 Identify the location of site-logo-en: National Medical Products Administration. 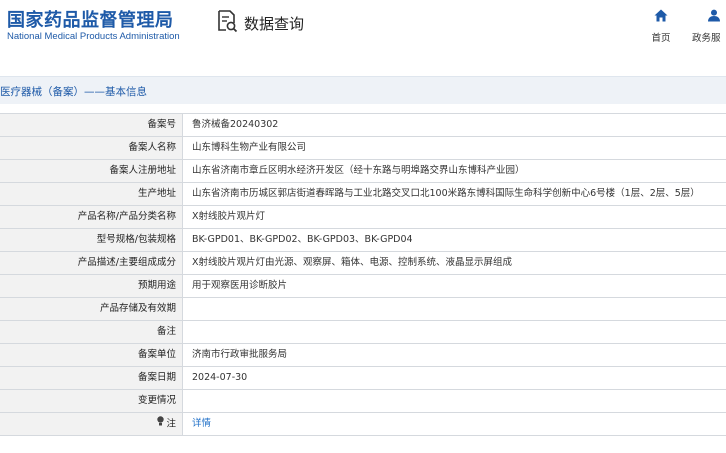
(93, 36).